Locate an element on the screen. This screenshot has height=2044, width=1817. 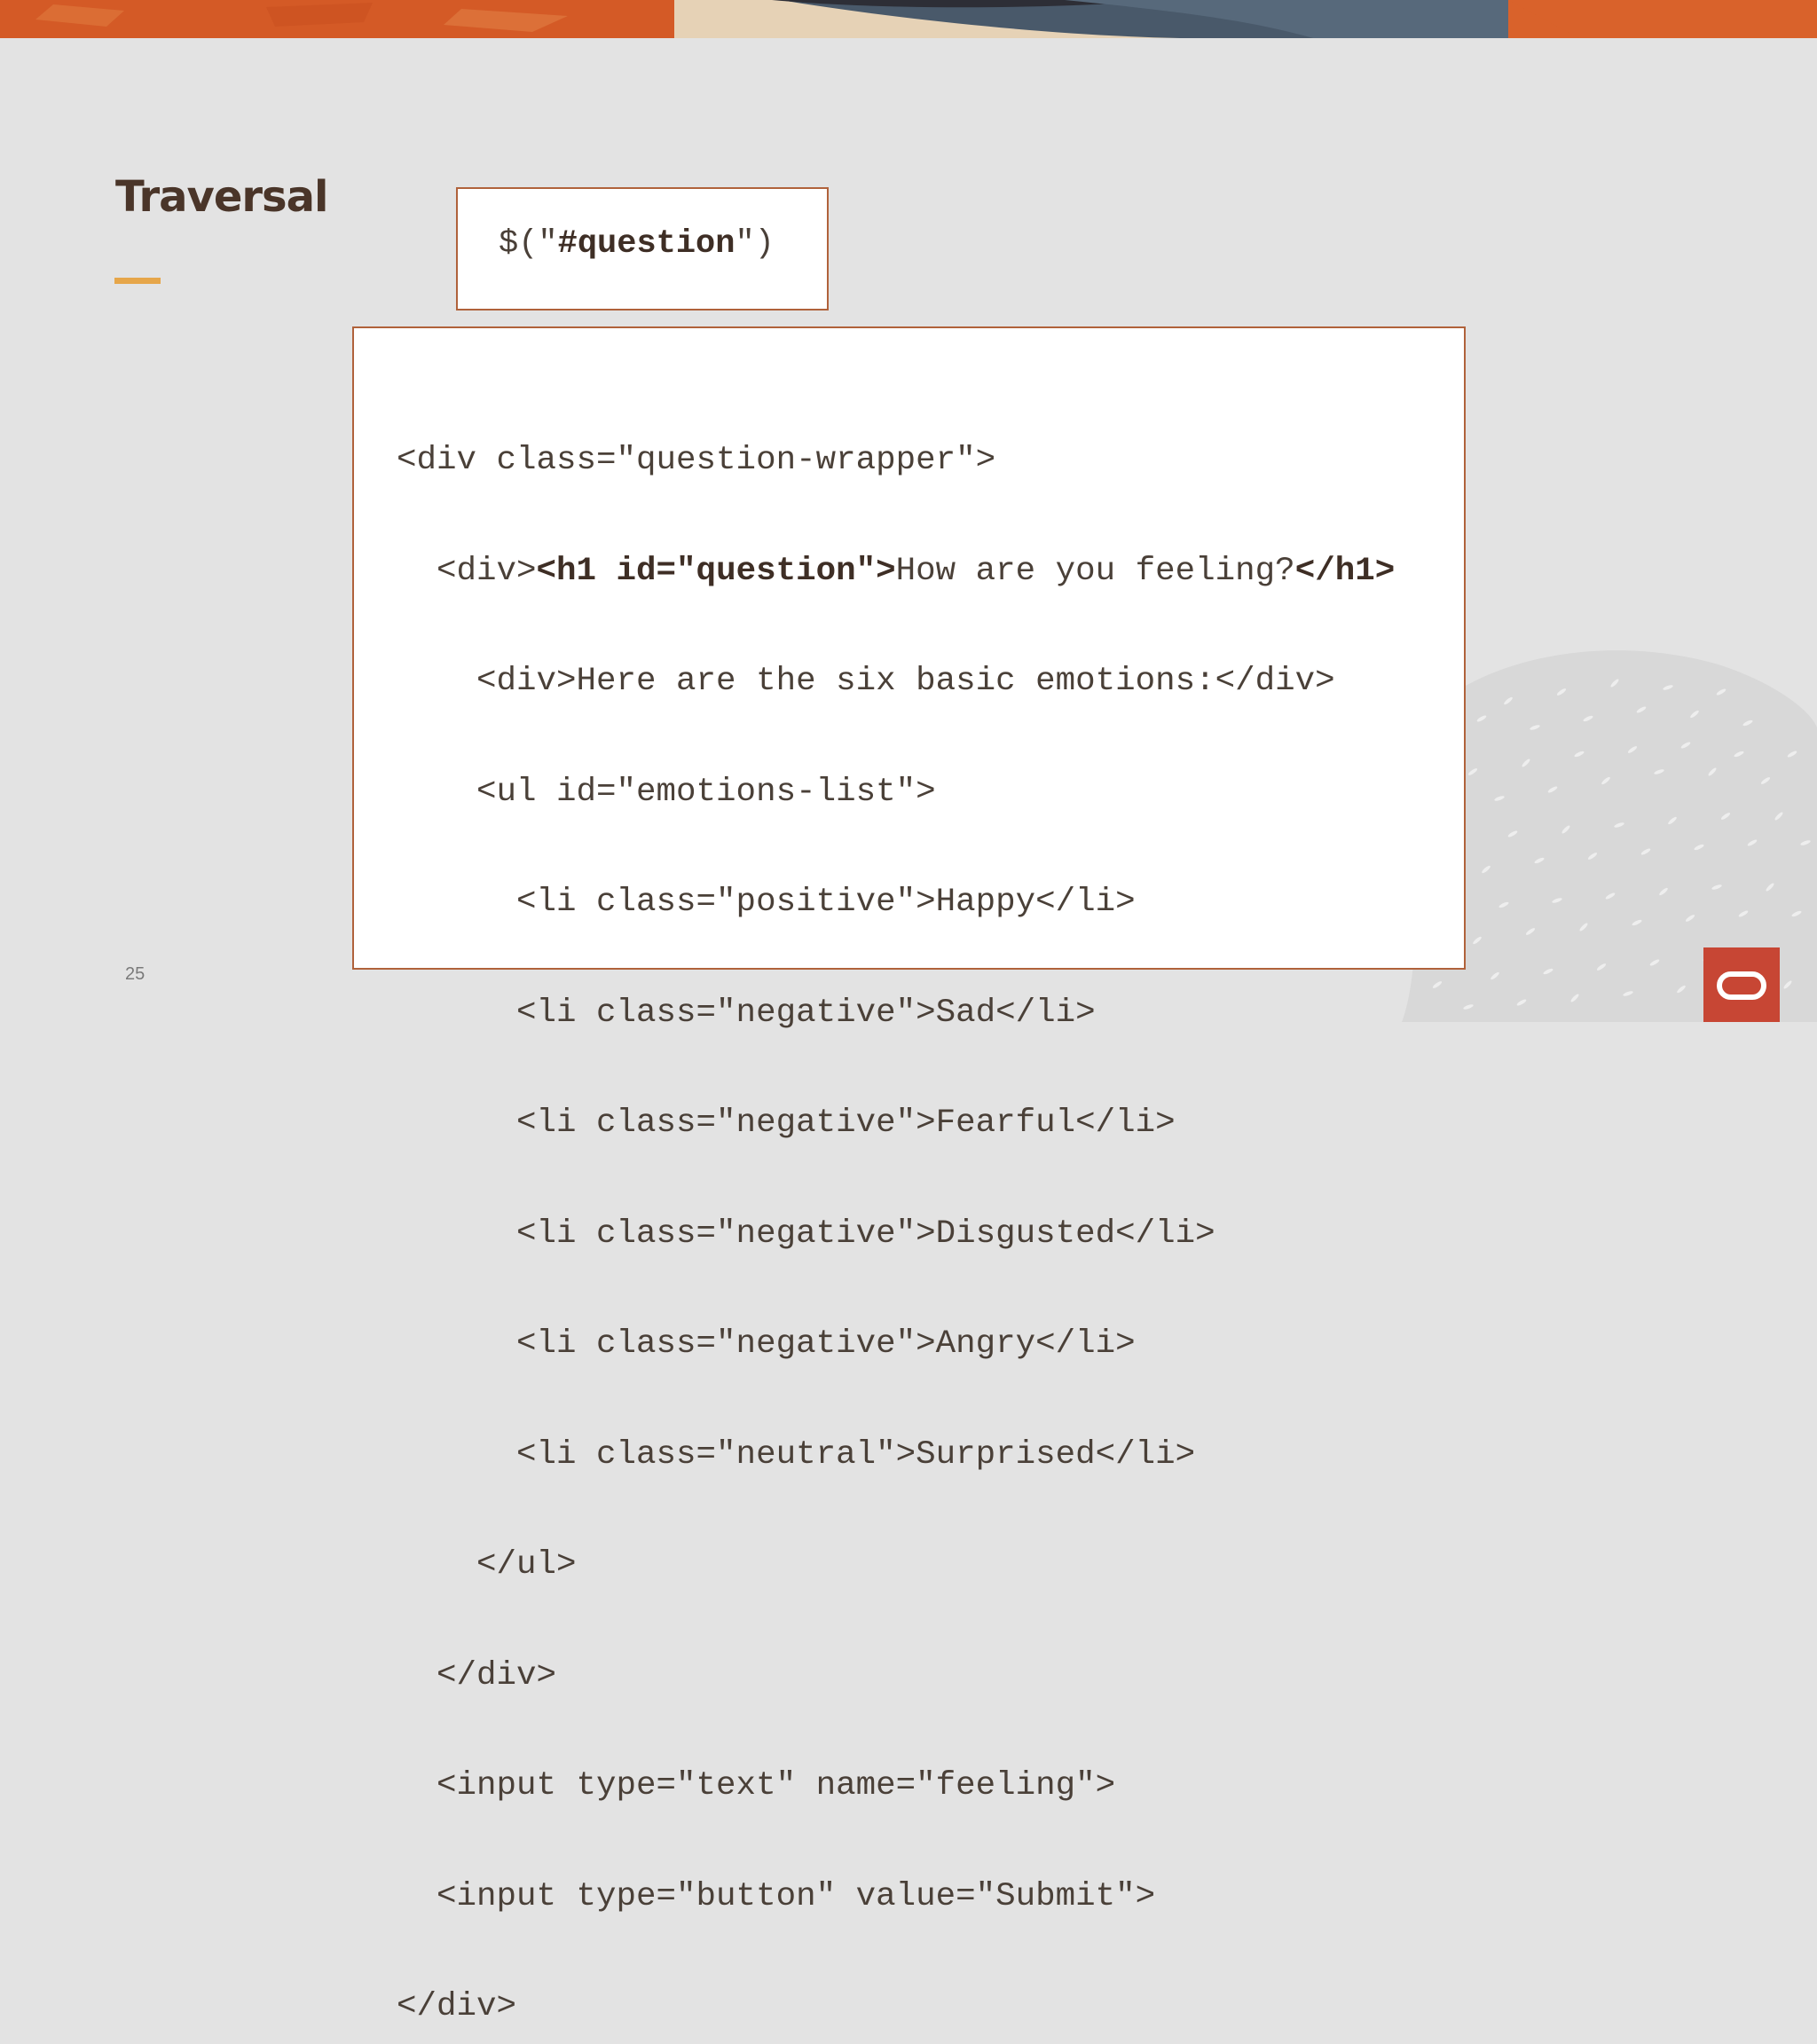
code-line: <li class="negative">Sad</li> is located at coordinates (746, 1013).